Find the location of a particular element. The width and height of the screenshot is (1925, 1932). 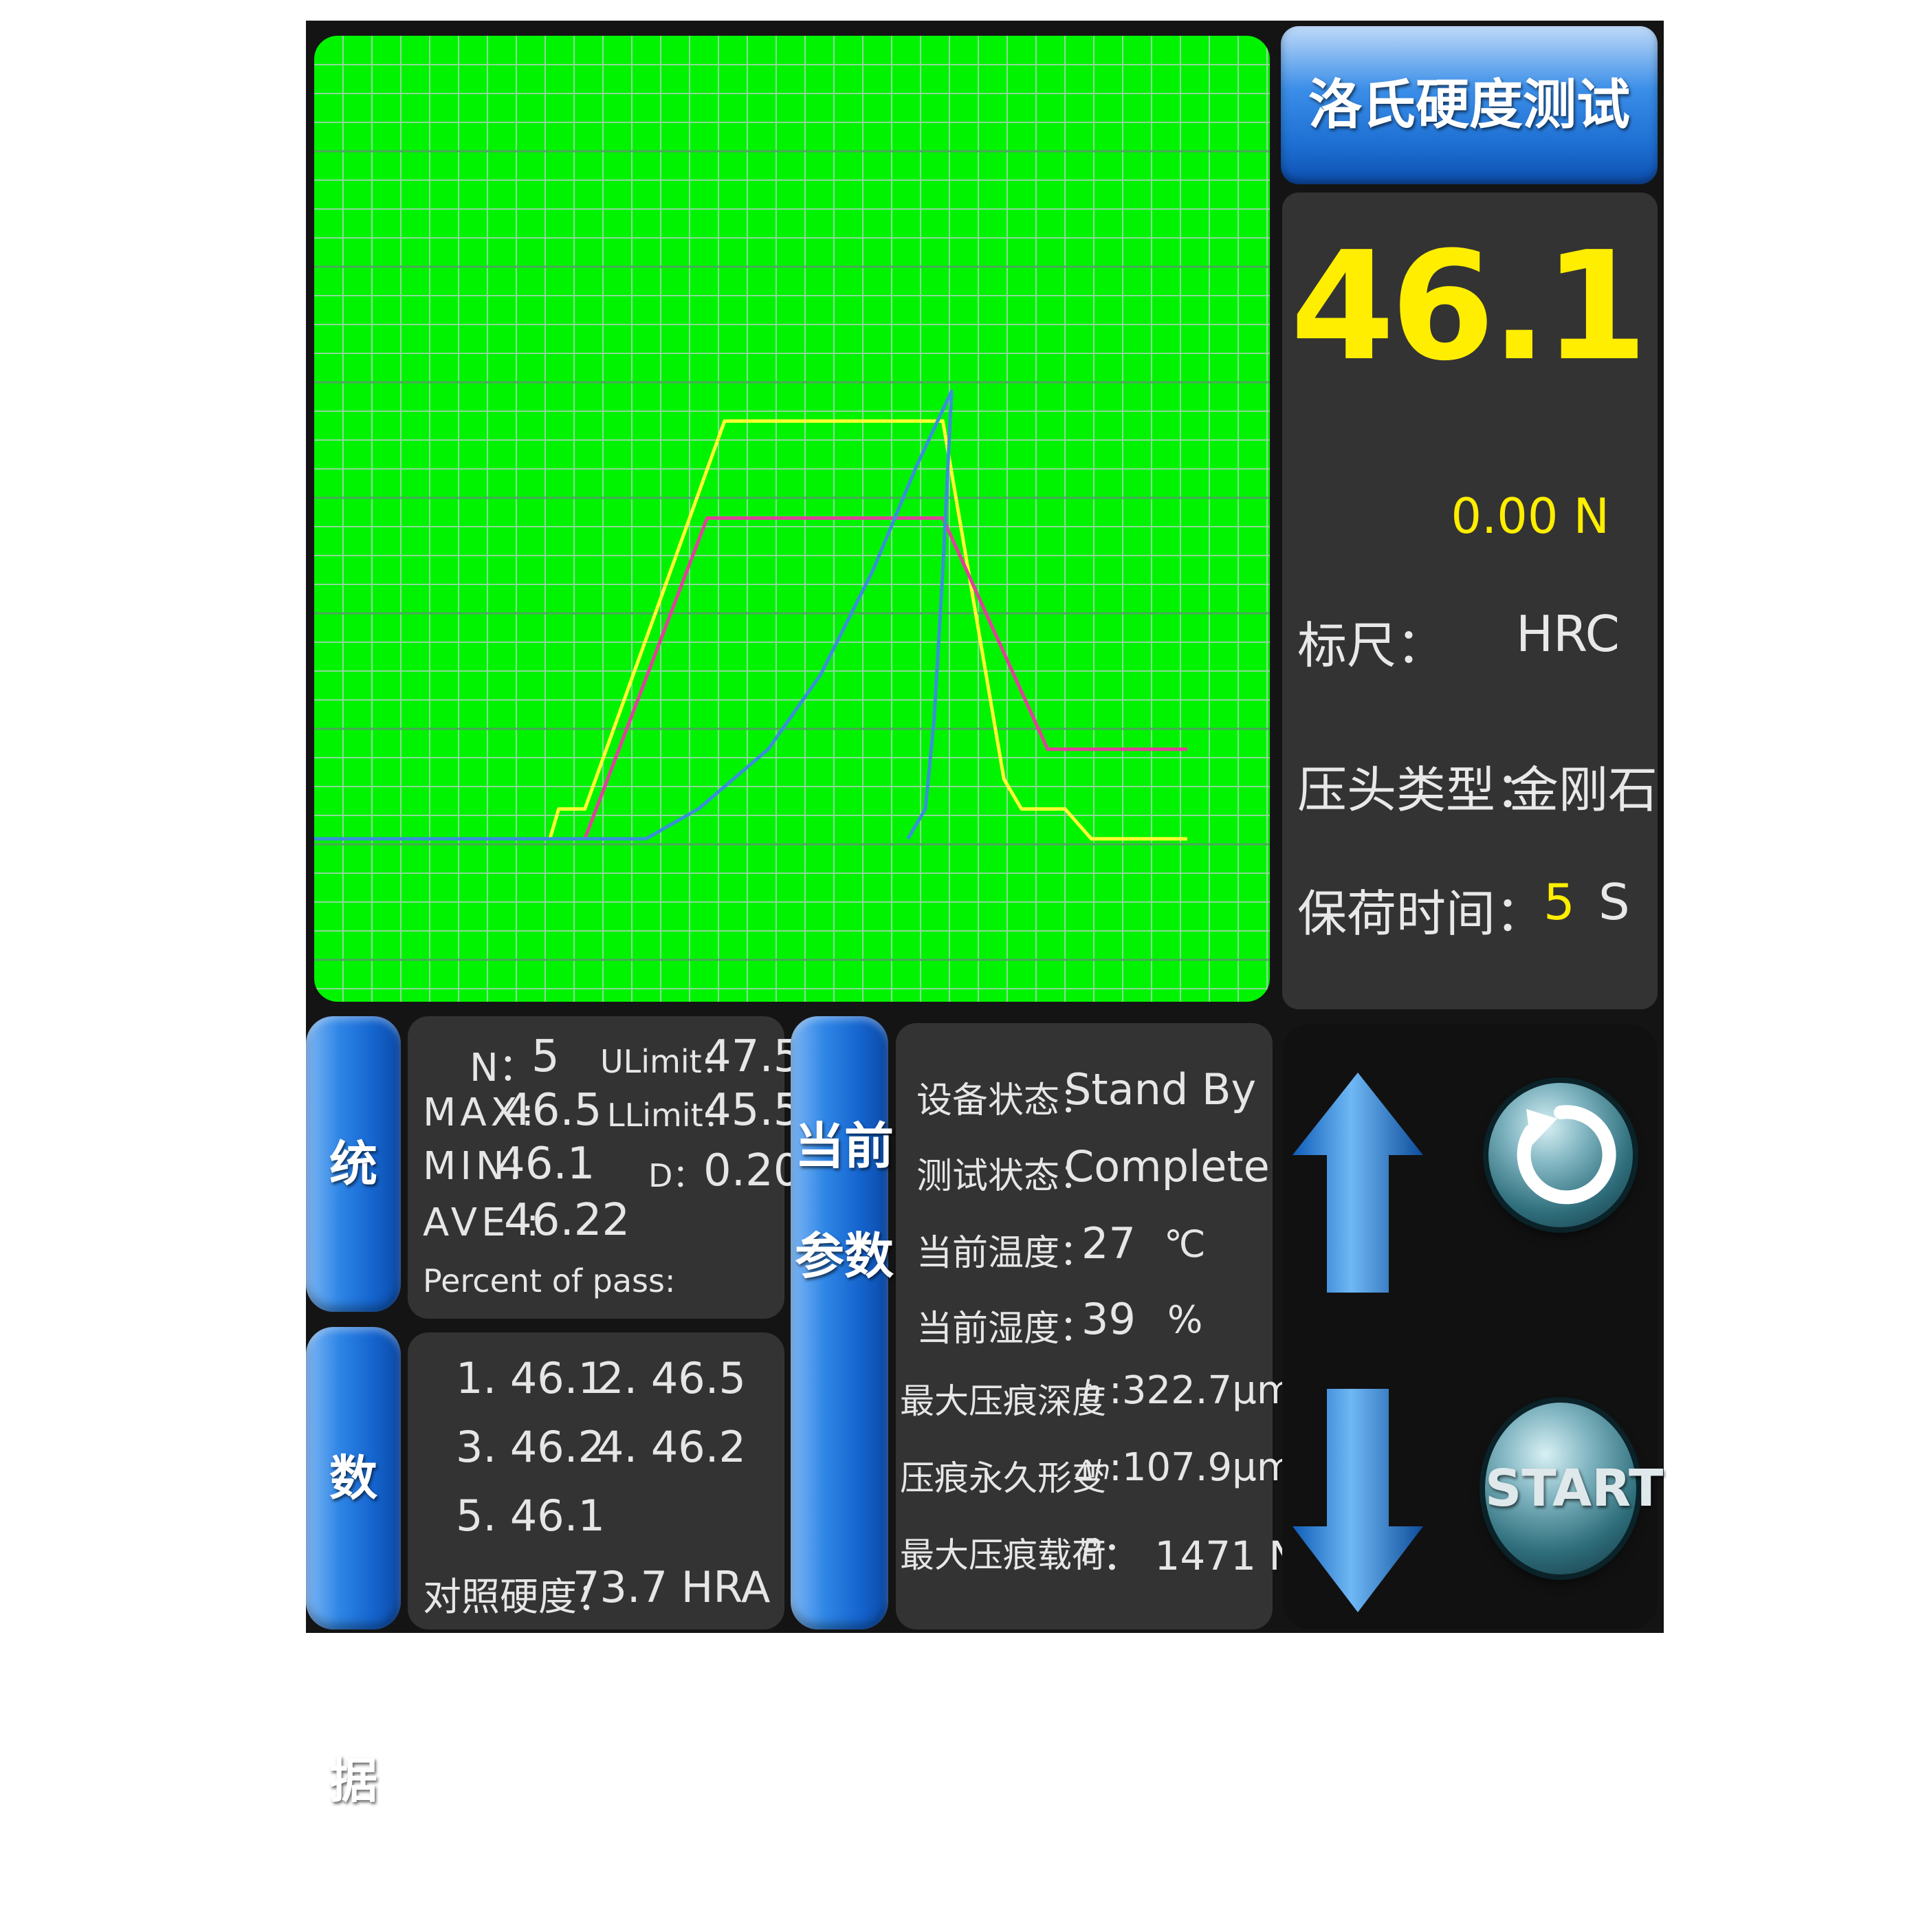

dwell-label: 保荷时间： is located at coordinates (1421, 914).